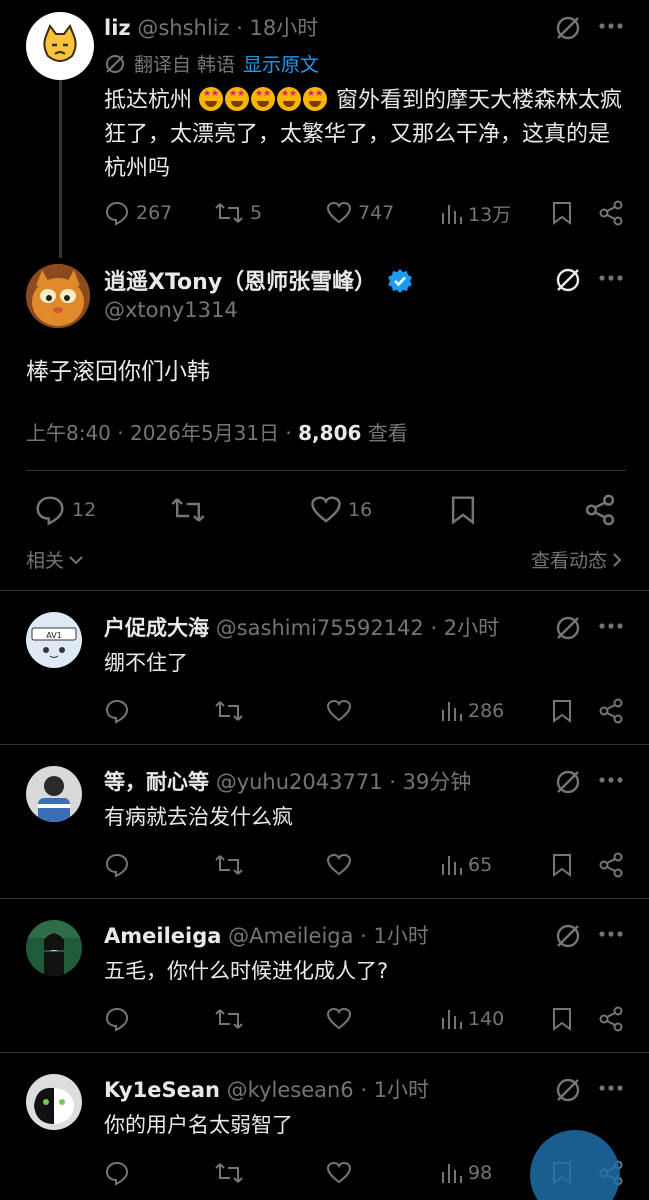 The image size is (649, 1200). What do you see at coordinates (575, 1165) in the screenshot?
I see `compose-reply-fab` at bounding box center [575, 1165].